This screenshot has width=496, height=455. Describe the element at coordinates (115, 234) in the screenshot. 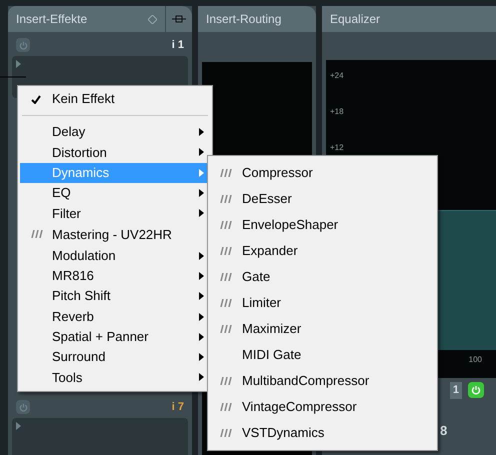

I see `menu-item: Mastering - UV22HR` at that location.